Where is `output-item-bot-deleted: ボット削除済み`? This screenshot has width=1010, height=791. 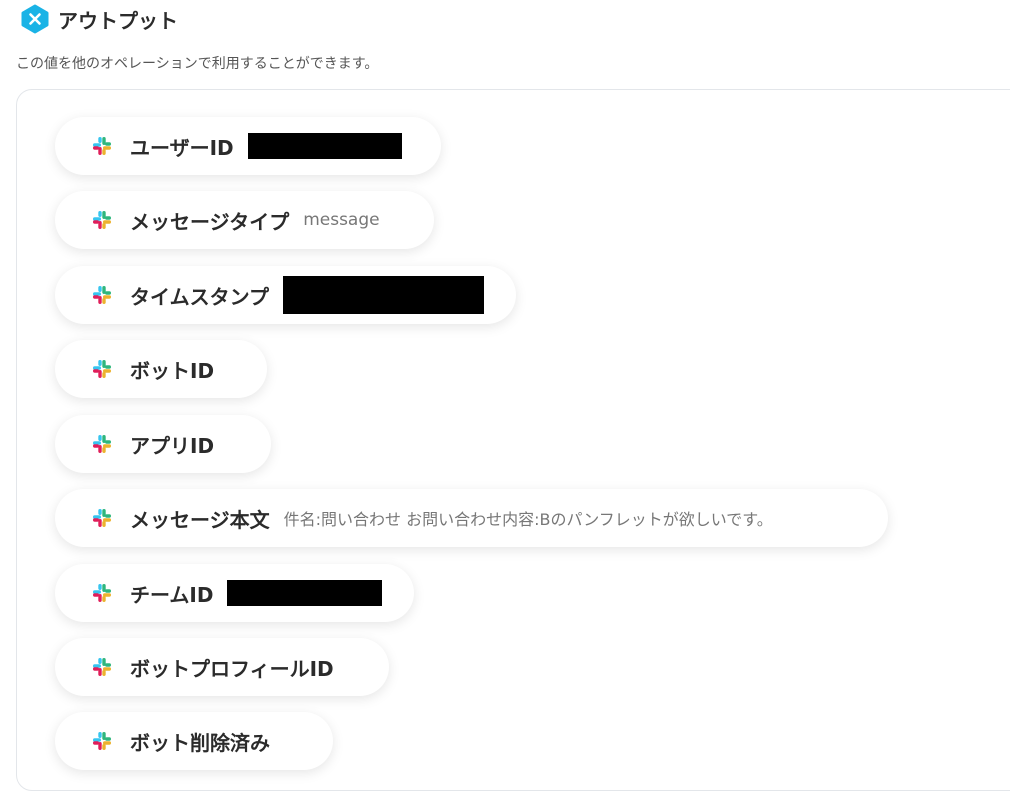 output-item-bot-deleted: ボット削除済み is located at coordinates (194, 741).